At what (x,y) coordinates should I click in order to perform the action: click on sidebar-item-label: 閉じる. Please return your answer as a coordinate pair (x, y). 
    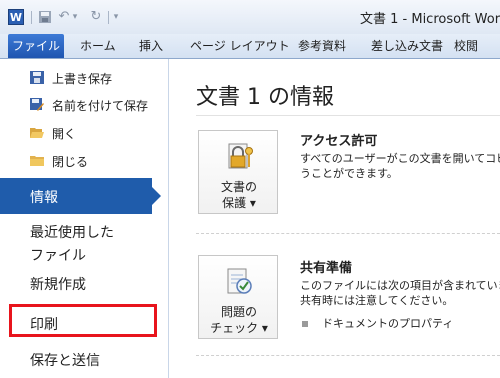
    Looking at the image, I should click on (70, 162).